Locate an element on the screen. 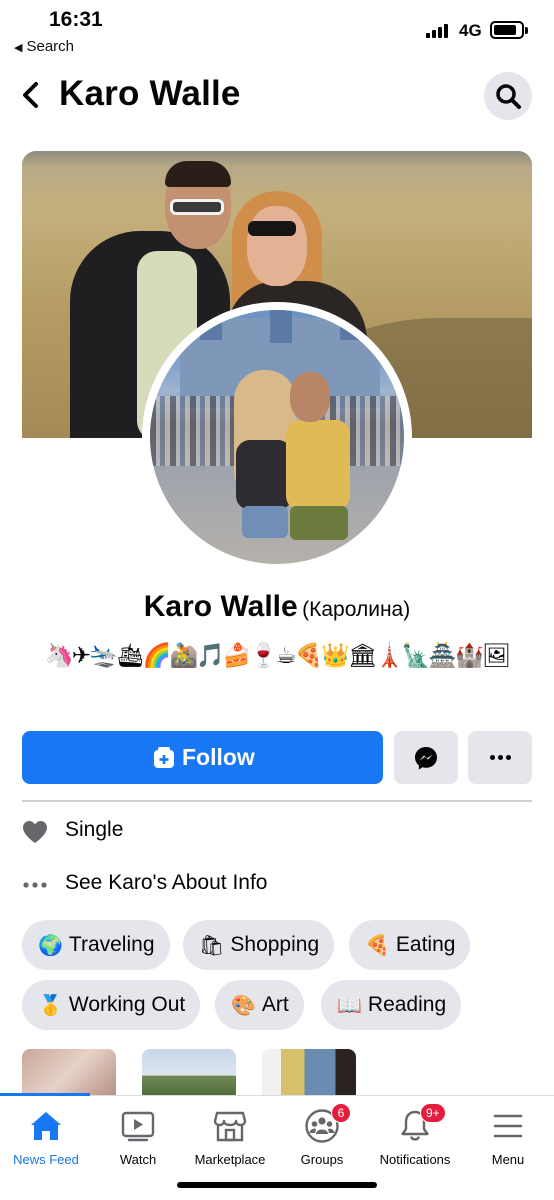 The height and width of the screenshot is (1200, 554). tab-label: Menu is located at coordinates (508, 1159).